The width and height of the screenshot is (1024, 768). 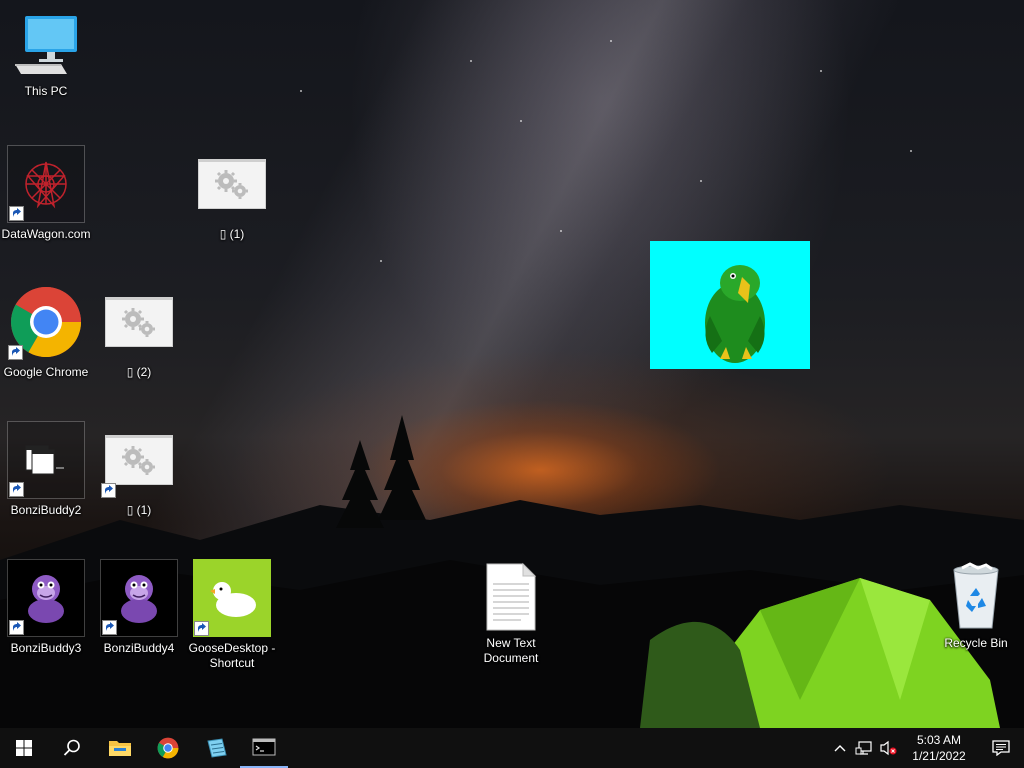 What do you see at coordinates (939, 740) in the screenshot?
I see `clock-time: 5:03 AM` at bounding box center [939, 740].